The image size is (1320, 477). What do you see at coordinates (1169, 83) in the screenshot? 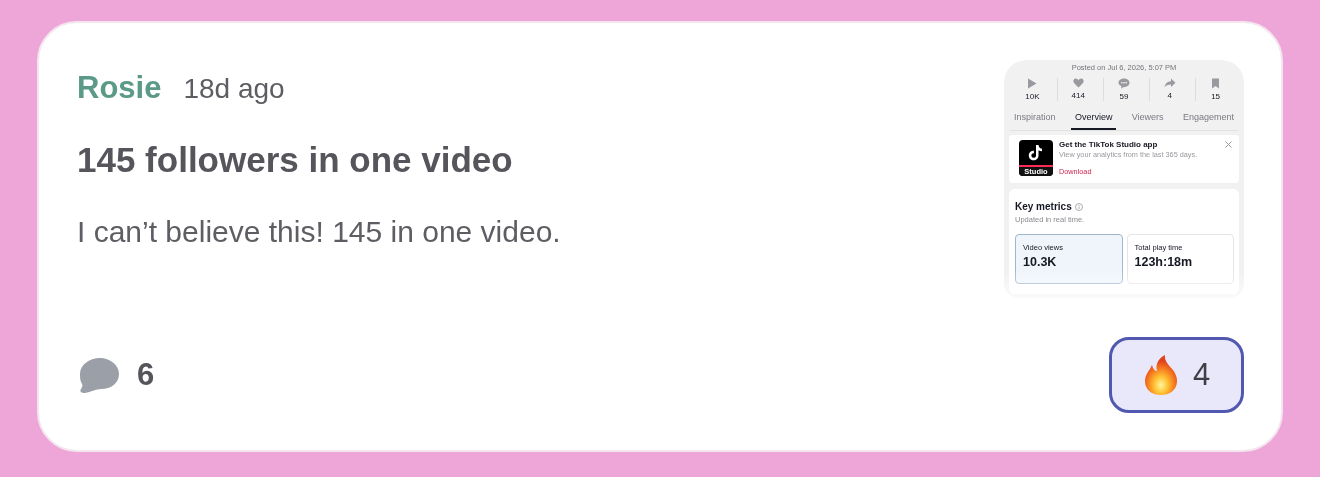
I see `share-arrow-icon` at bounding box center [1169, 83].